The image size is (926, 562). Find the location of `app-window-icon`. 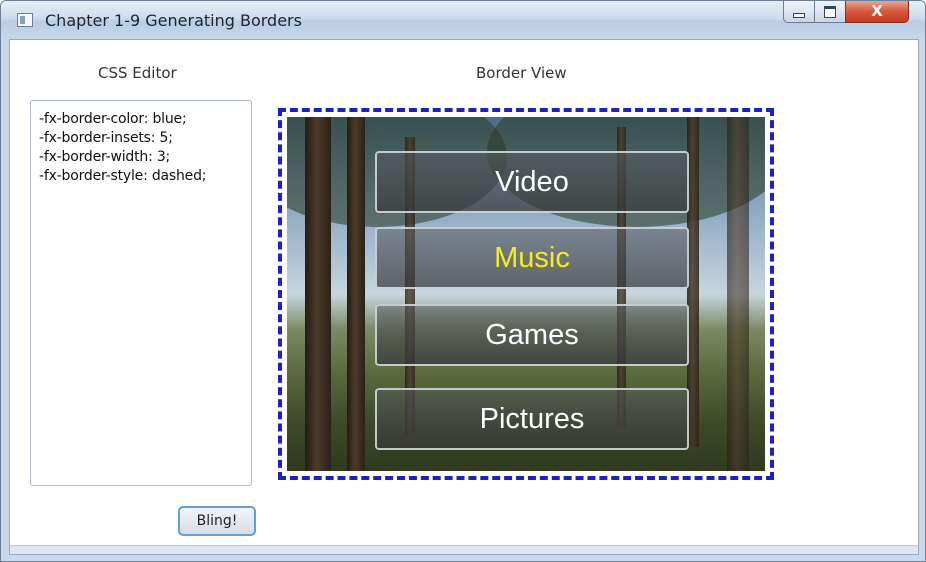

app-window-icon is located at coordinates (25, 20).